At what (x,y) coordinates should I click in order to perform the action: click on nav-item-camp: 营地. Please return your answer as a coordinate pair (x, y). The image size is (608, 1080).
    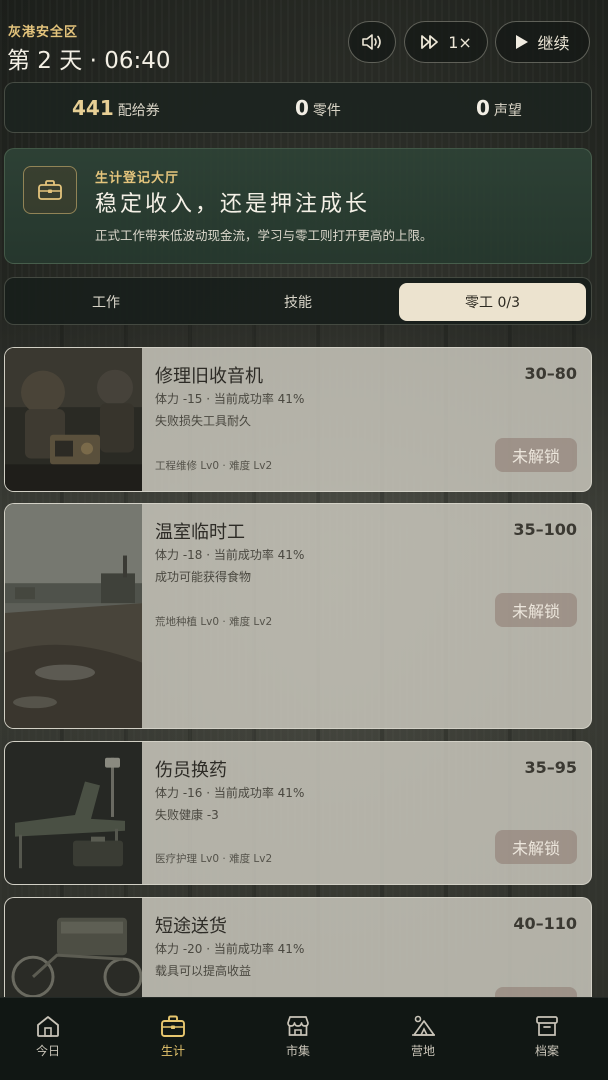
    Looking at the image, I should click on (423, 1036).